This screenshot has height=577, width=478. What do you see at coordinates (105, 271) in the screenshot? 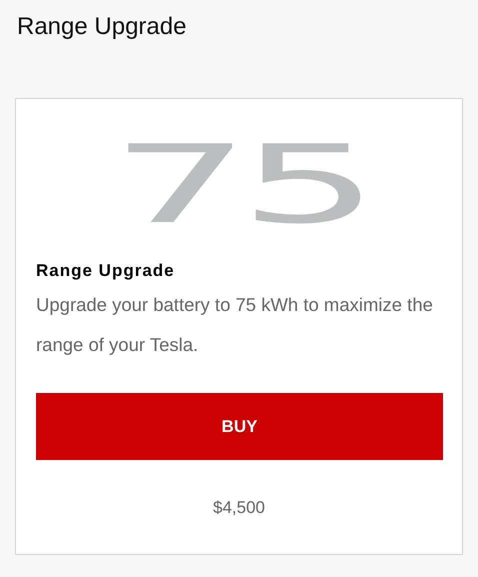
I see `product-heading: Range Upgrade` at bounding box center [105, 271].